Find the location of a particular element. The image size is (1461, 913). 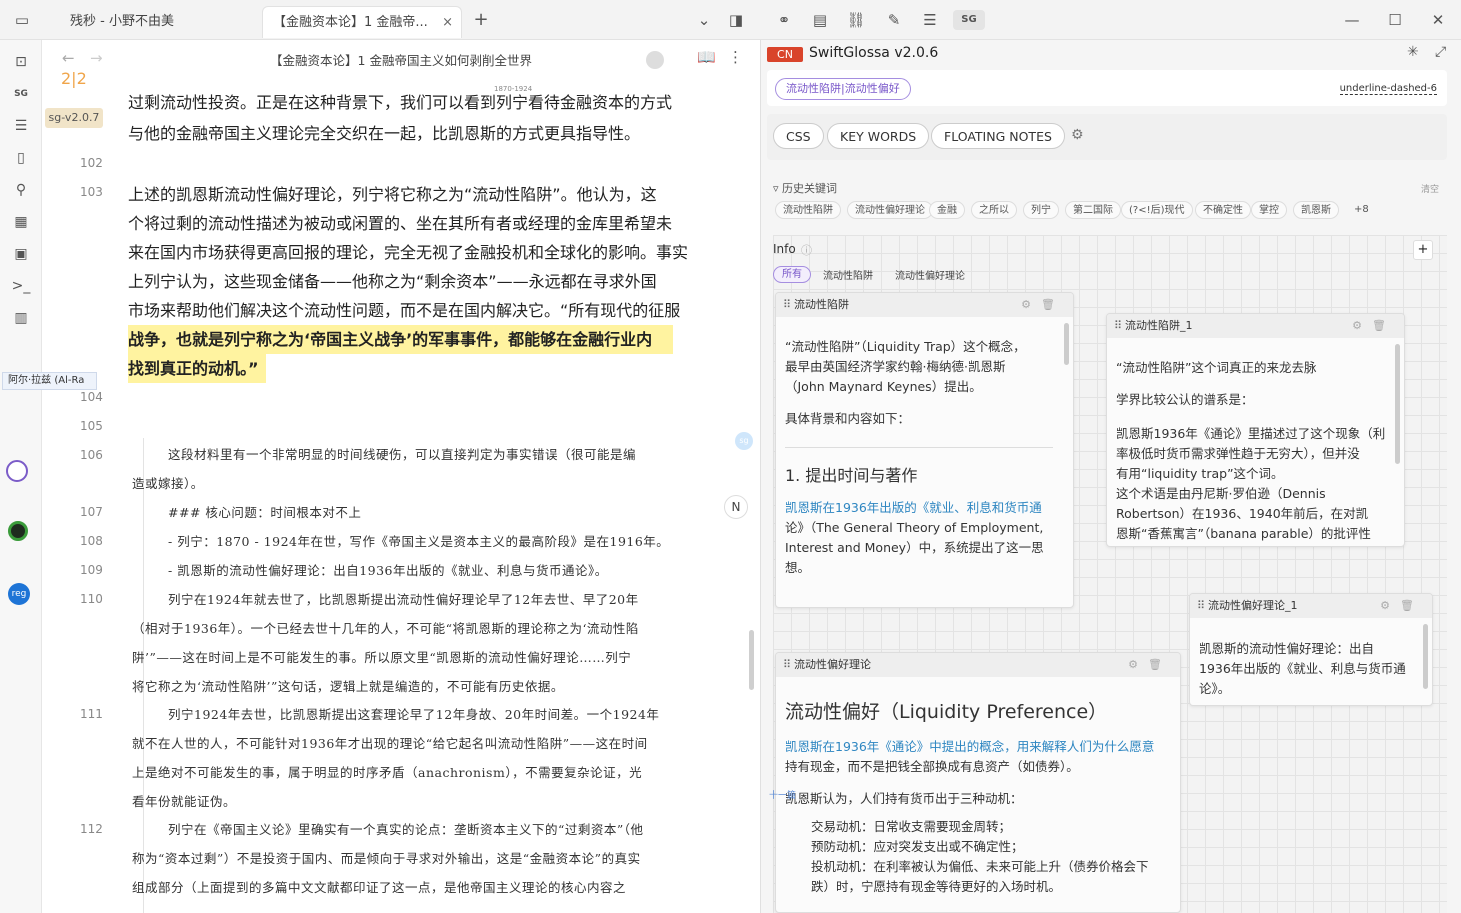

card-line: 凯恩斯1936年《通论》里描述过了这个现象（利 is located at coordinates (1251, 433).